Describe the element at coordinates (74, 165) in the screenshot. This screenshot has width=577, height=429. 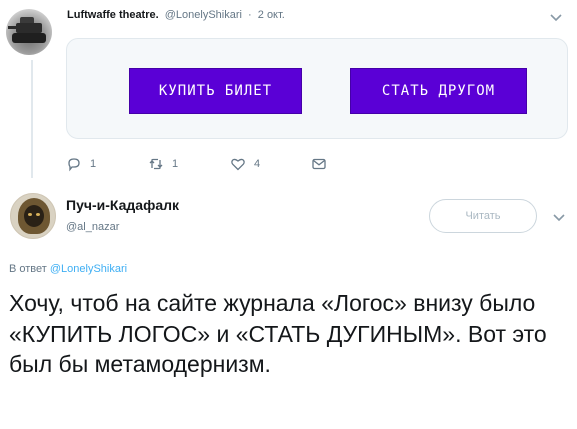
I see `reply-icon` at that location.